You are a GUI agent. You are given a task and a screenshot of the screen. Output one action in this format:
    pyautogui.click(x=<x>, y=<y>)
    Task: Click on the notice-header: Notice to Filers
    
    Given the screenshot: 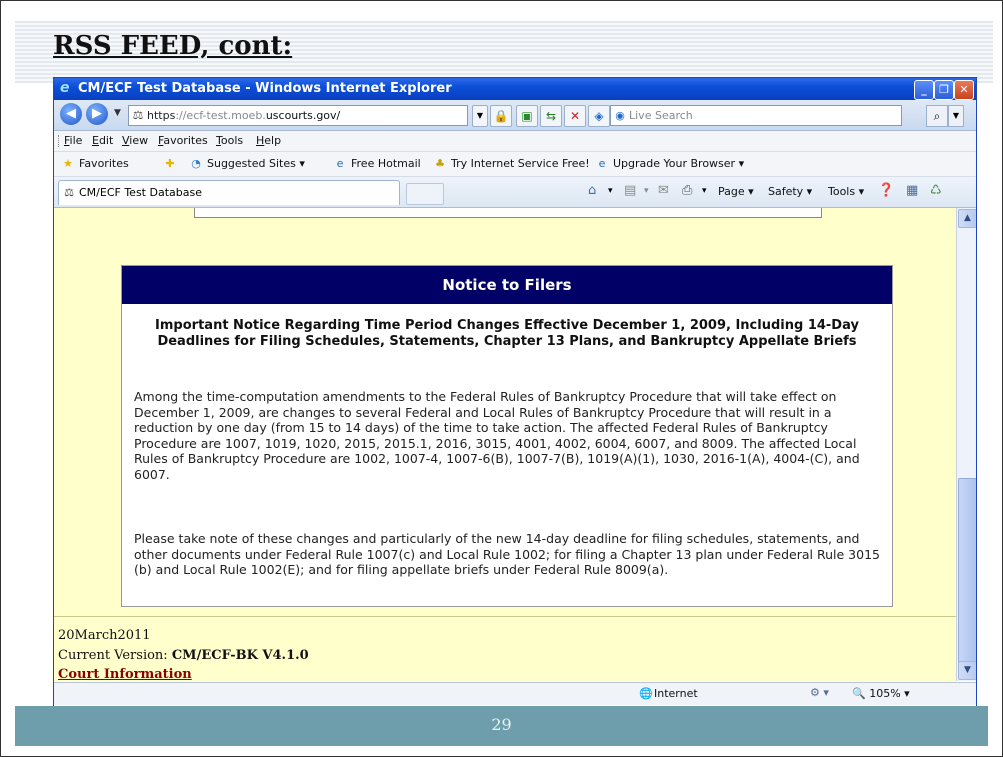 What is the action you would take?
    pyautogui.click(x=507, y=285)
    